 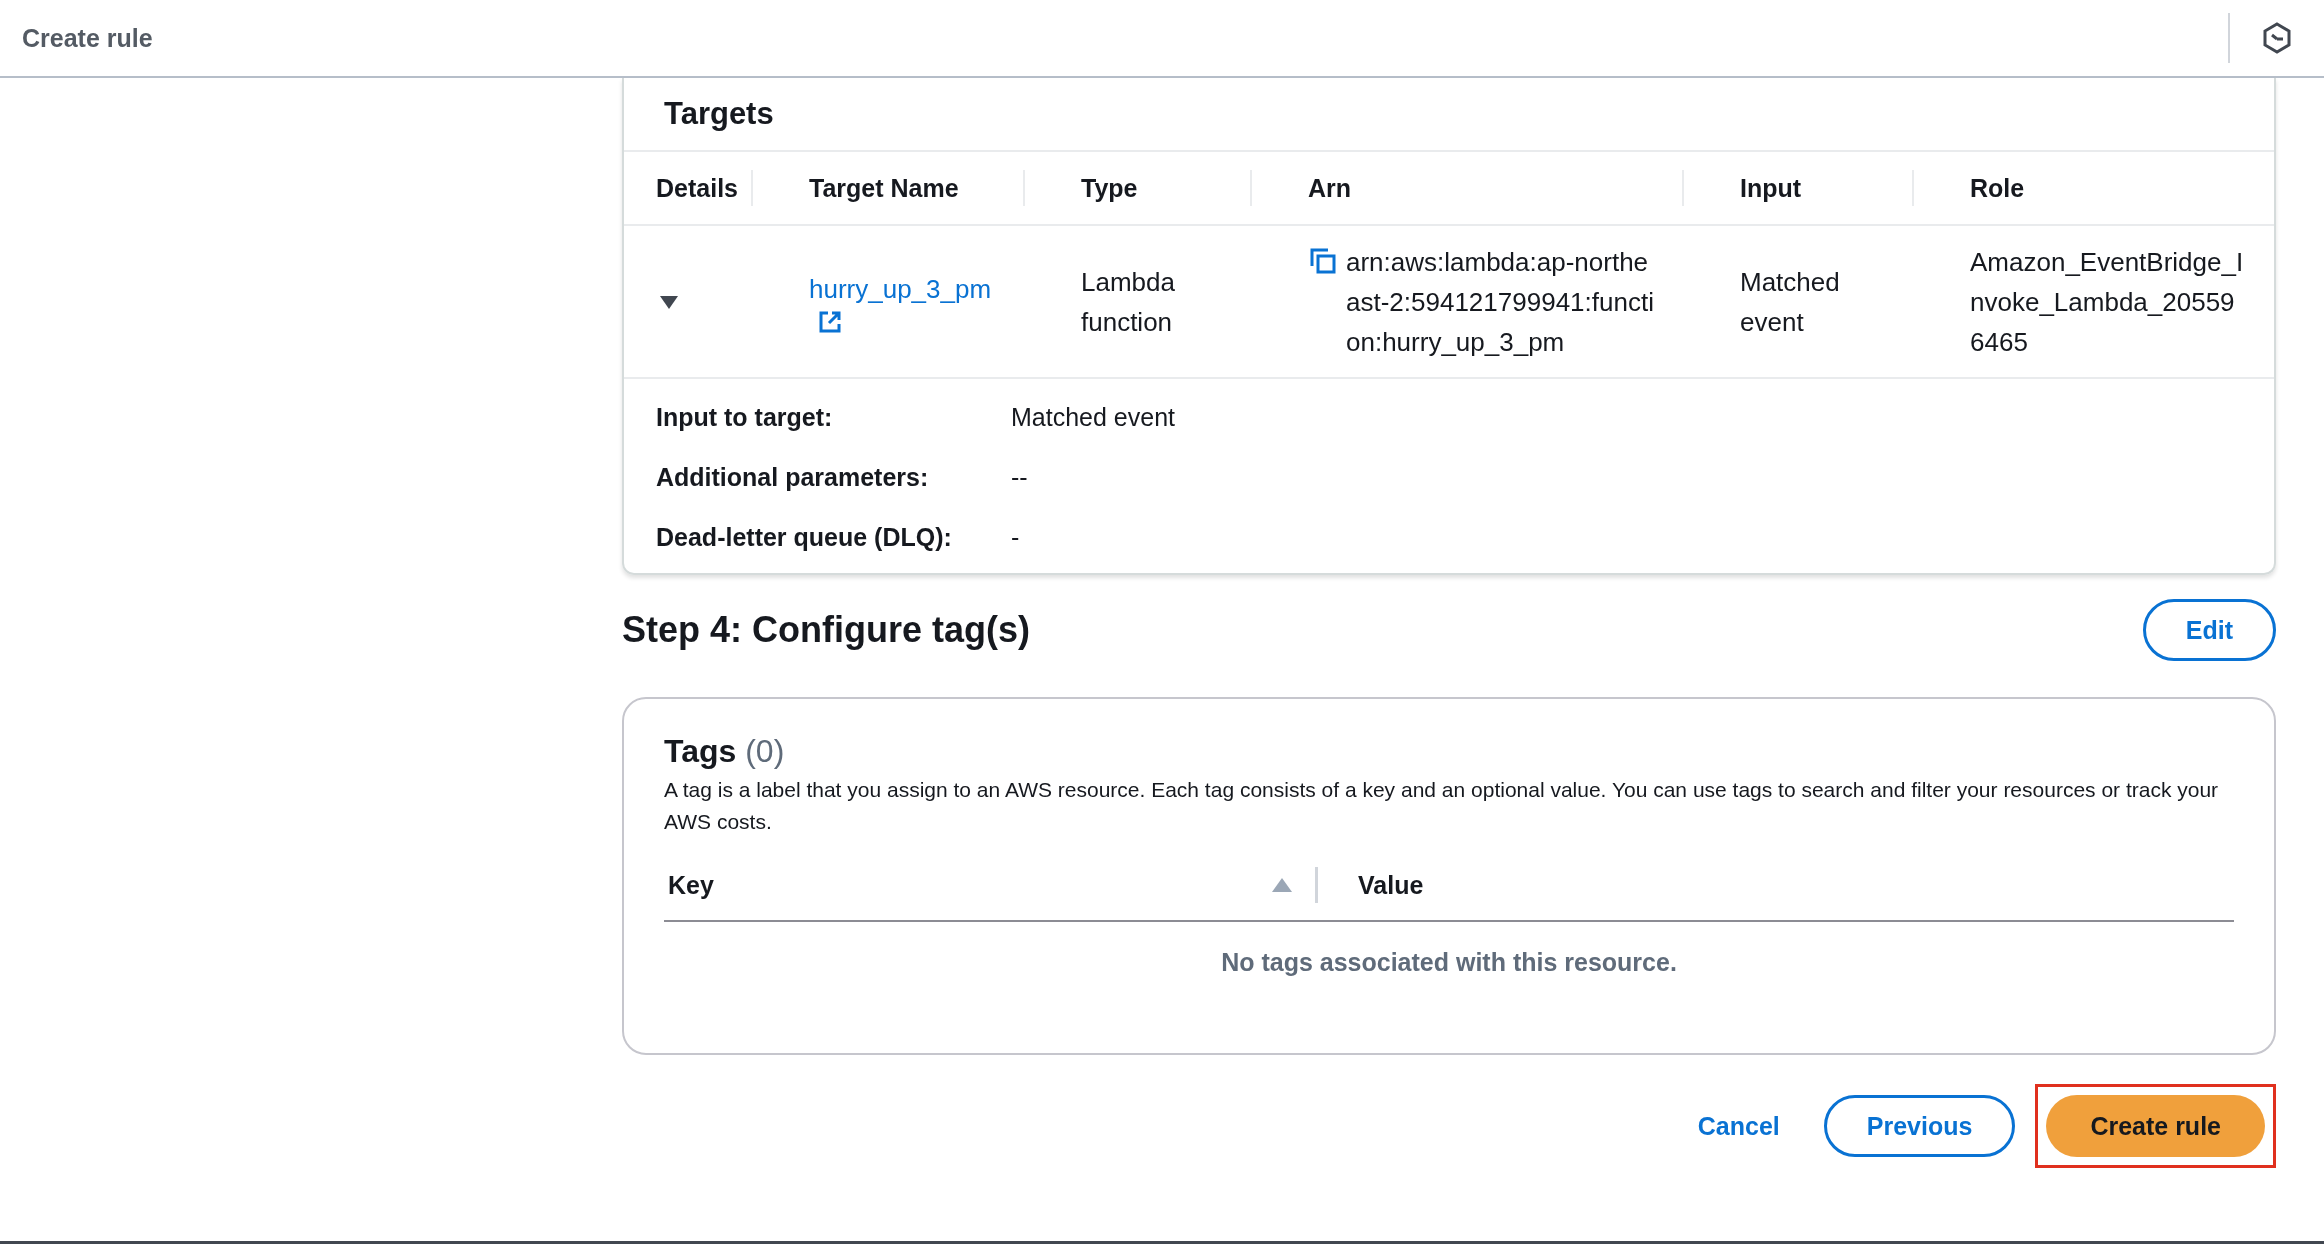 I want to click on cancel-button: Cancel, so click(x=1738, y=1126).